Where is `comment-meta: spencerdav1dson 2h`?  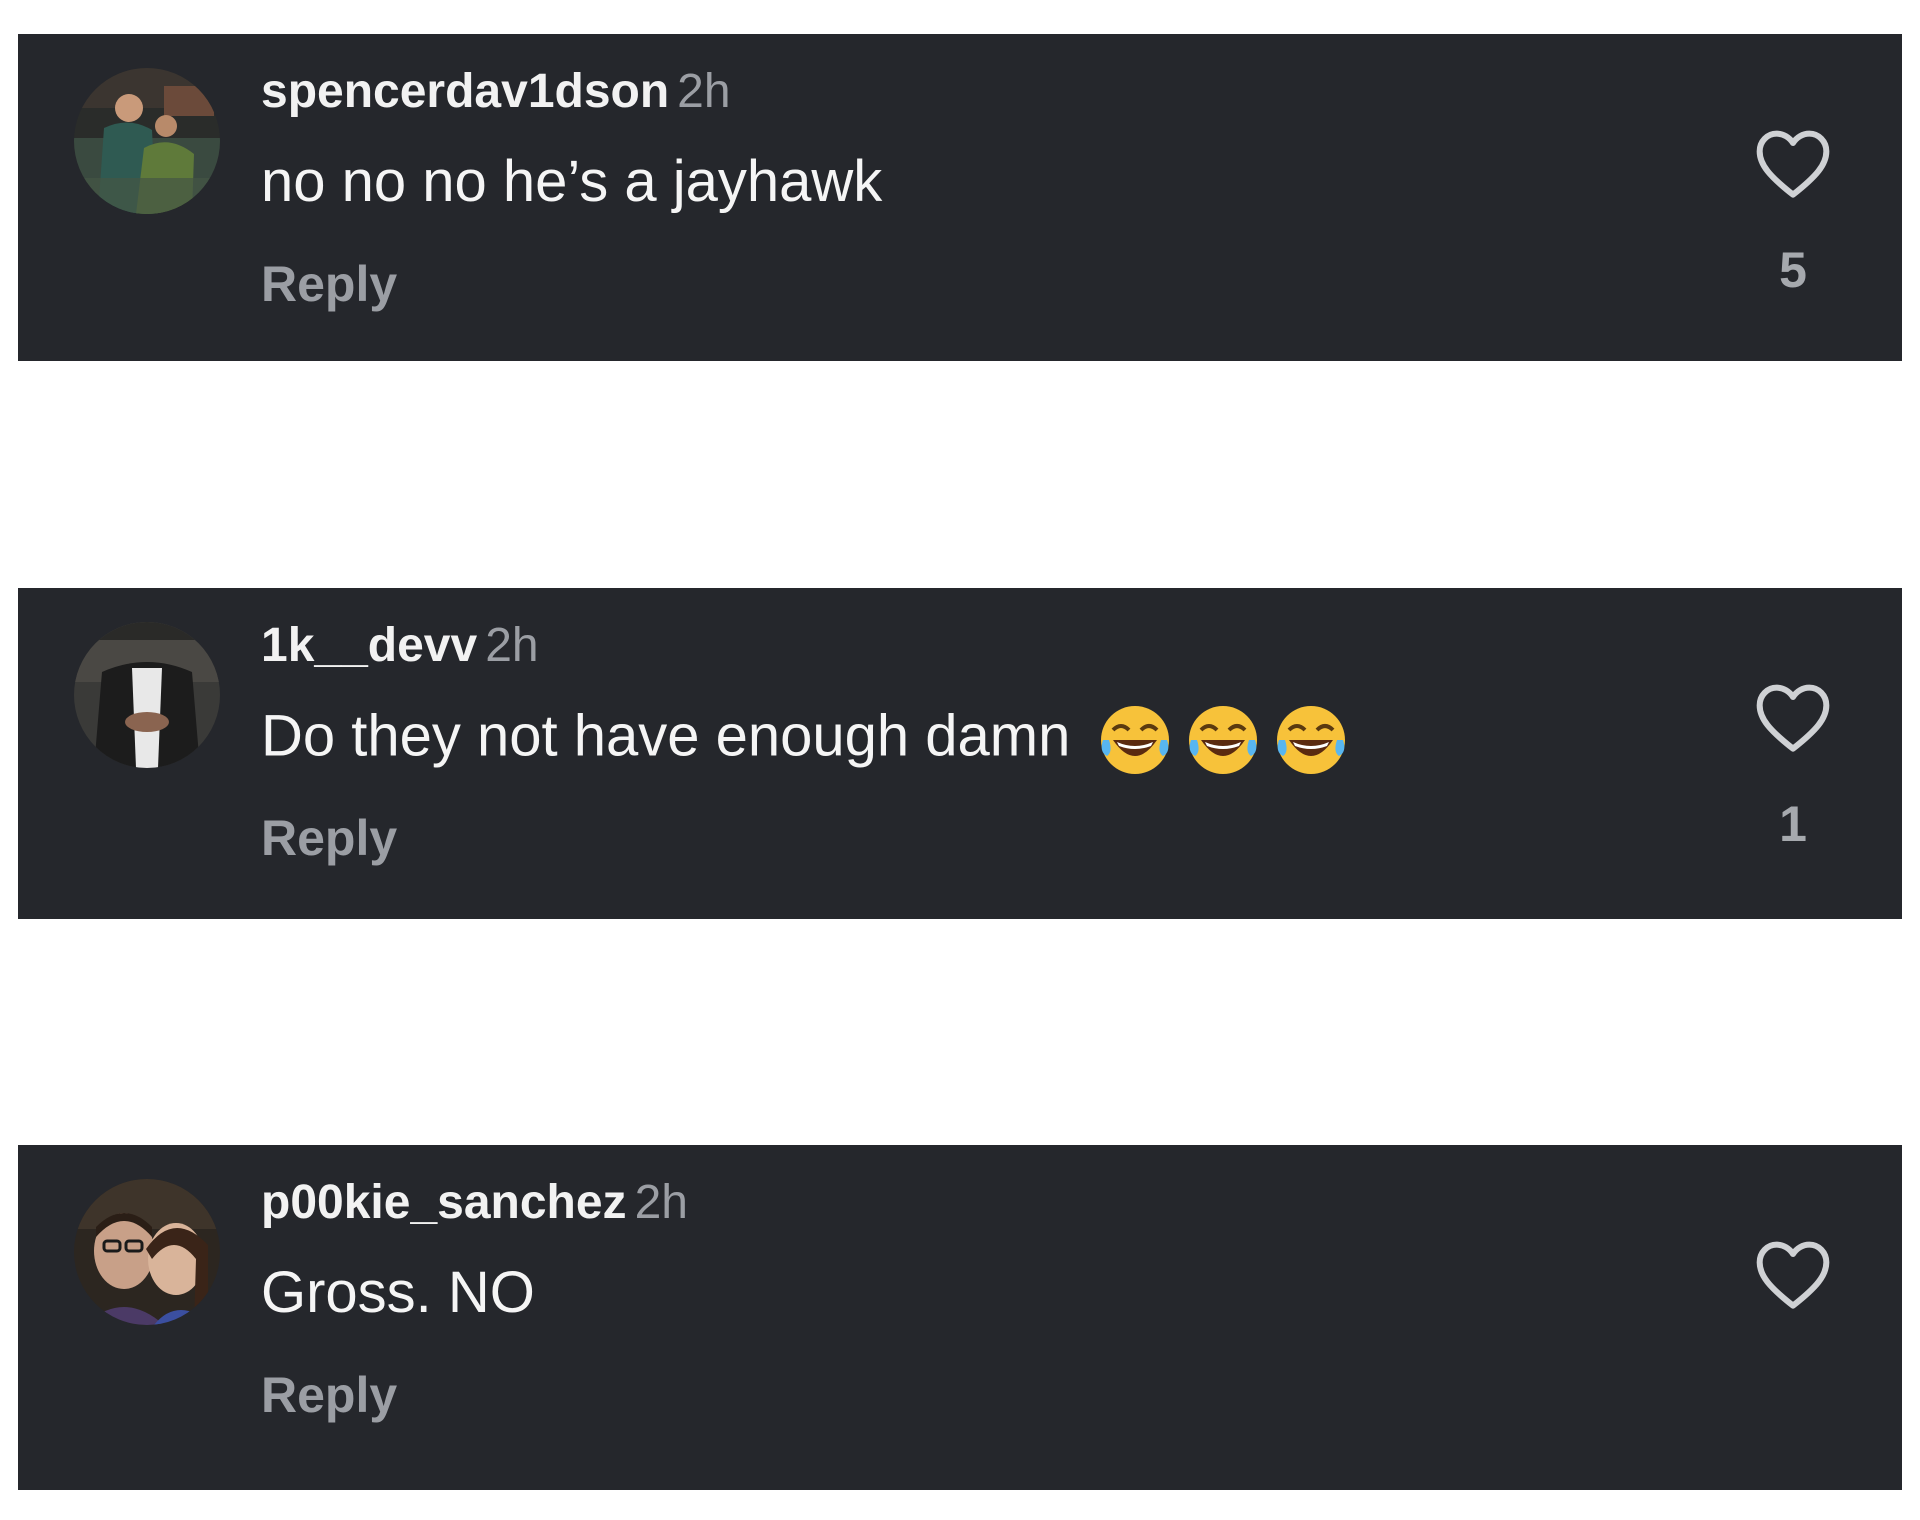
comment-meta: spencerdav1dson 2h is located at coordinates (496, 92).